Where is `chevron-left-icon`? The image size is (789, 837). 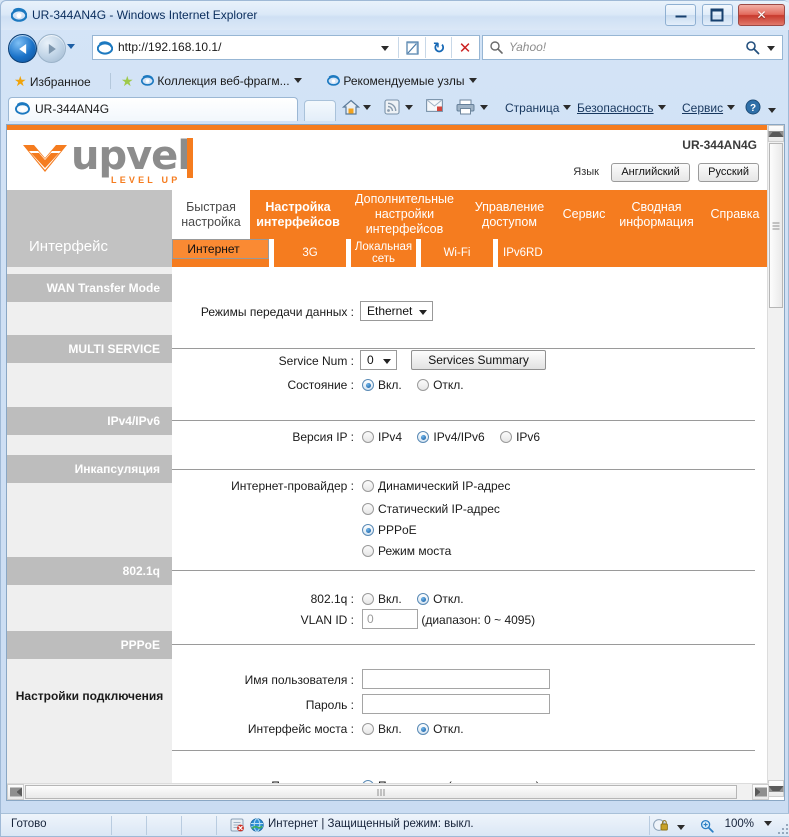 chevron-left-icon is located at coordinates (15, 792).